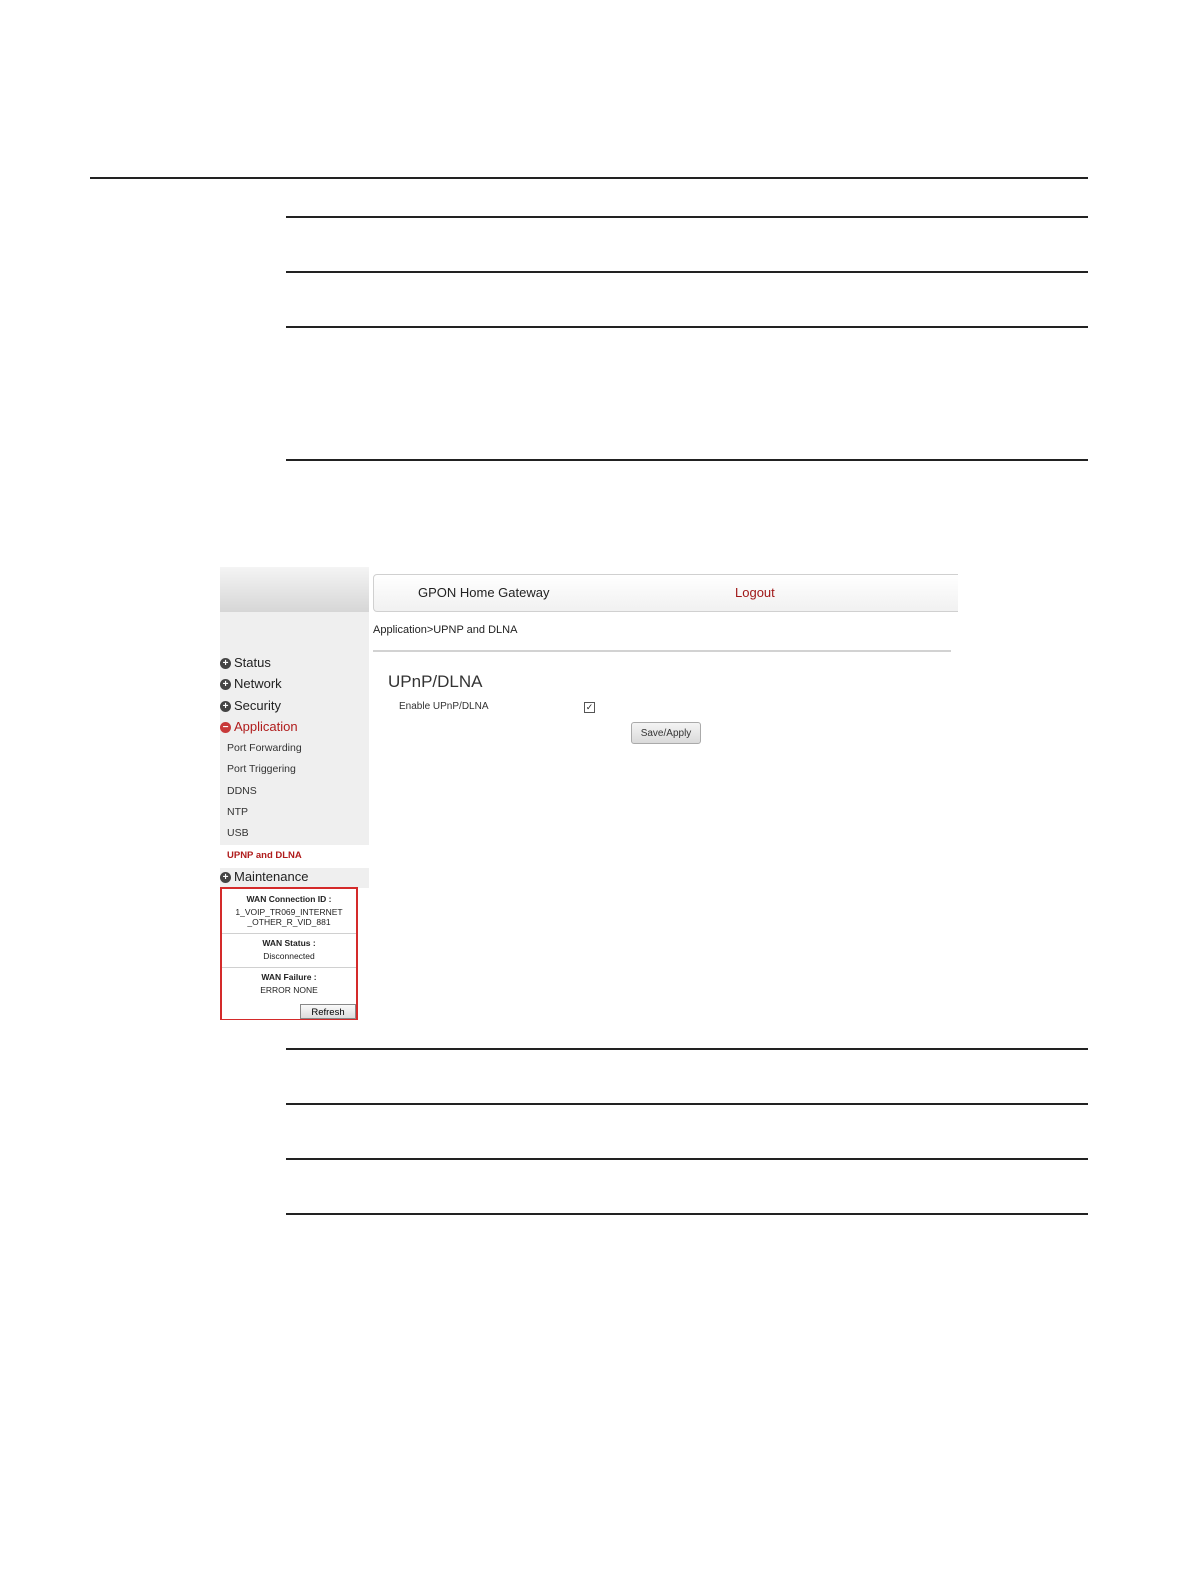 The height and width of the screenshot is (1584, 1190). I want to click on wan-connection-id-value: 1_VOIP_TR069_INTERNET, so click(289, 912).